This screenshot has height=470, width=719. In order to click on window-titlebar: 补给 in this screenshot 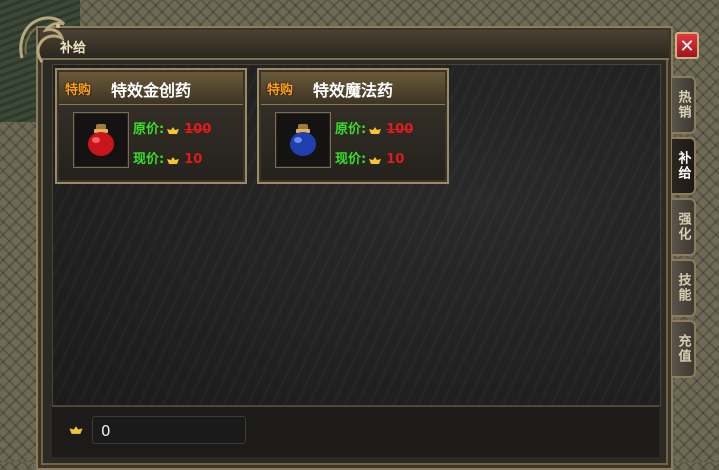, I will do `click(354, 45)`.